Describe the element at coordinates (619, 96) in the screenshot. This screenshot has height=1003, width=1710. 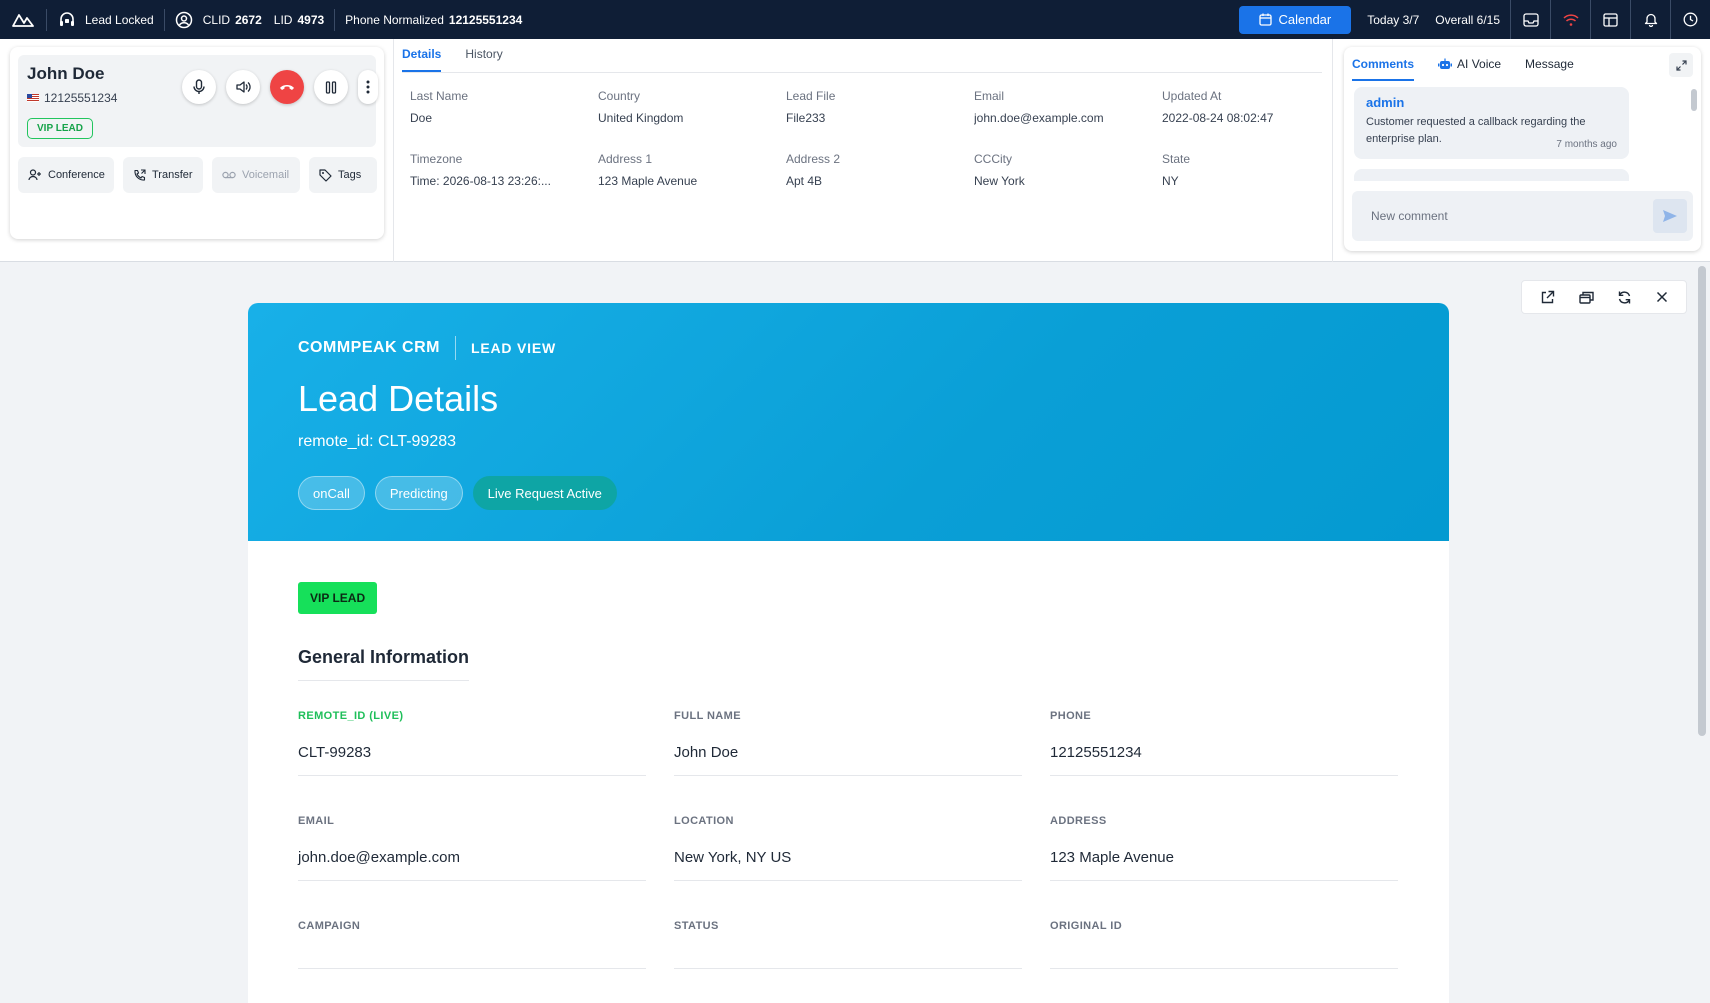
I see `detail-label: Country` at that location.